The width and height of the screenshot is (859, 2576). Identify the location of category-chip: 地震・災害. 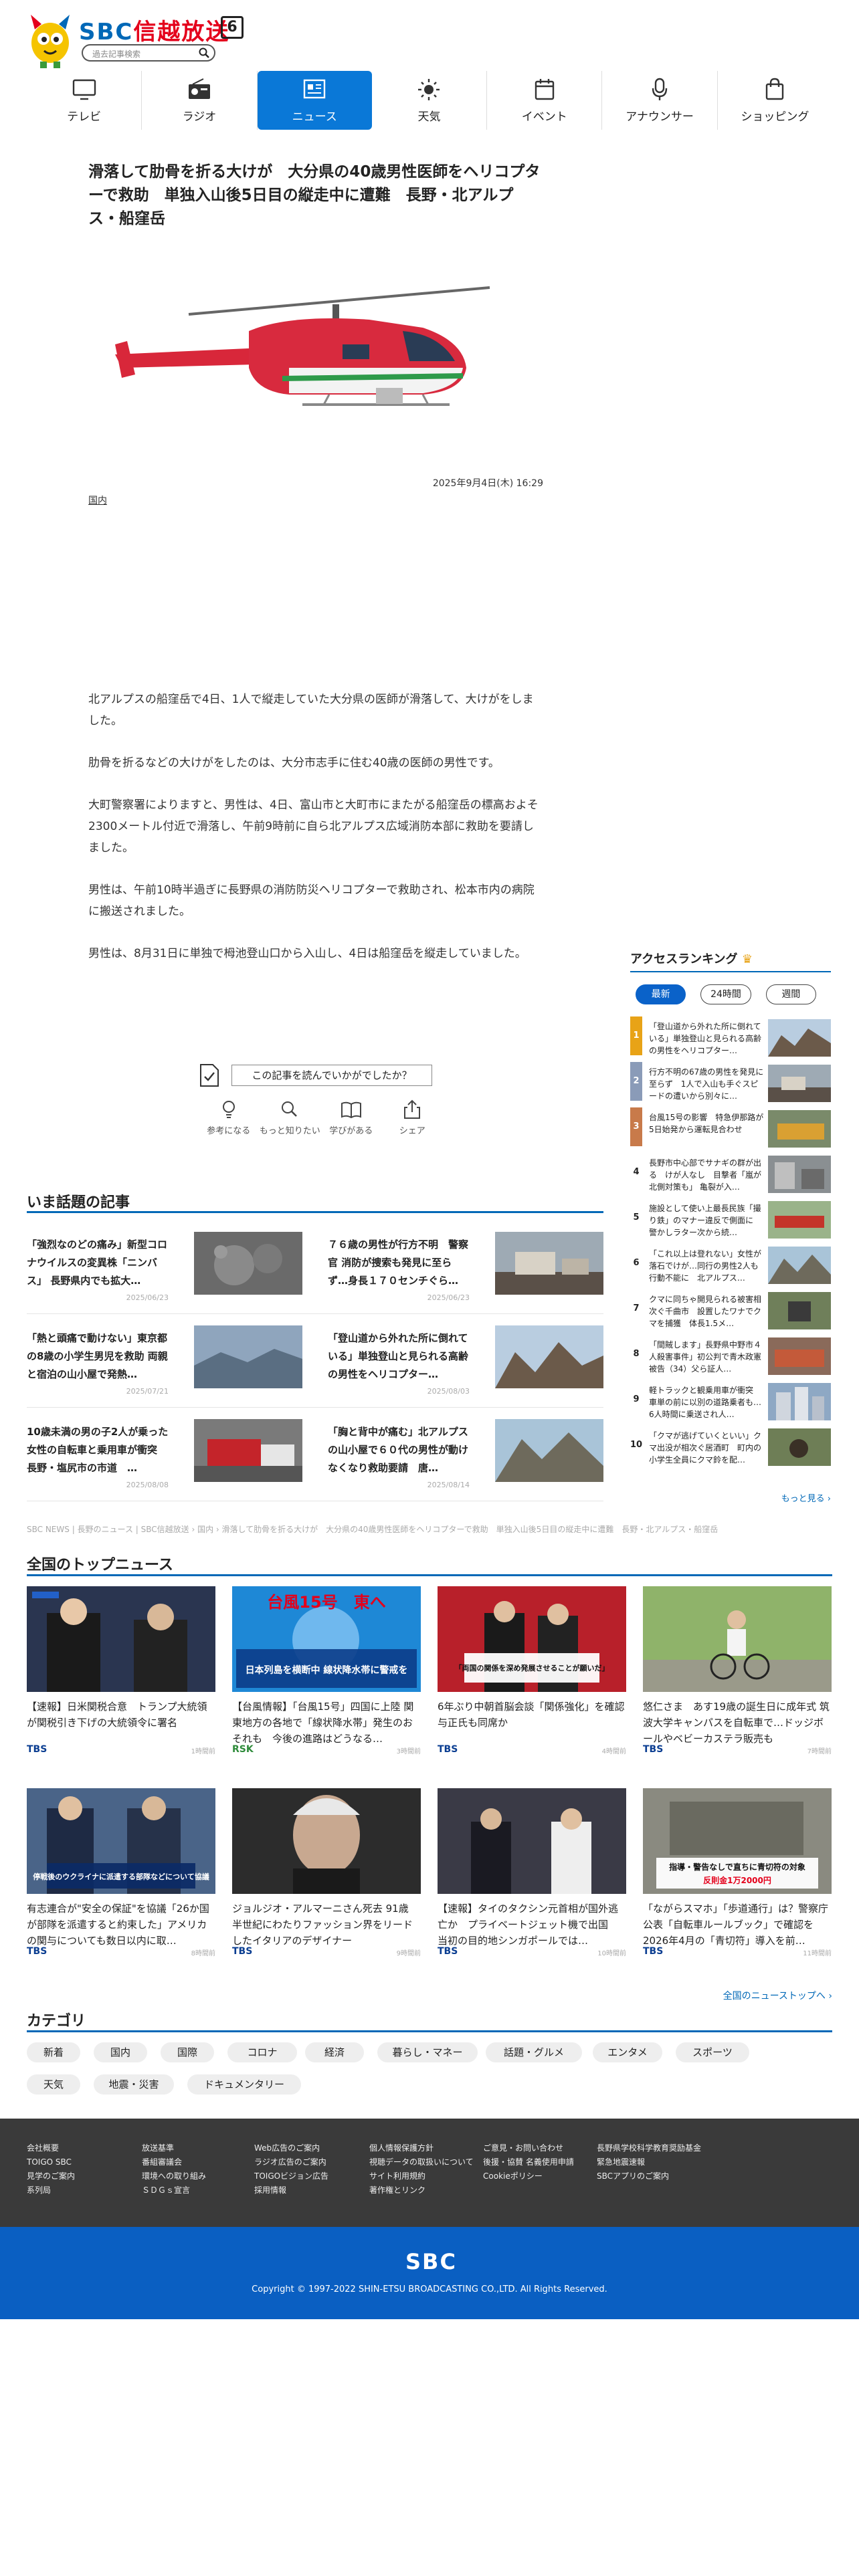
(134, 2084).